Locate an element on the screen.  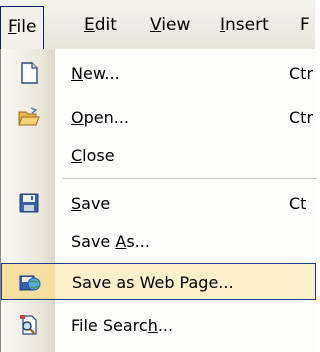
menu-insert-rest: nsert is located at coordinates (247, 25).